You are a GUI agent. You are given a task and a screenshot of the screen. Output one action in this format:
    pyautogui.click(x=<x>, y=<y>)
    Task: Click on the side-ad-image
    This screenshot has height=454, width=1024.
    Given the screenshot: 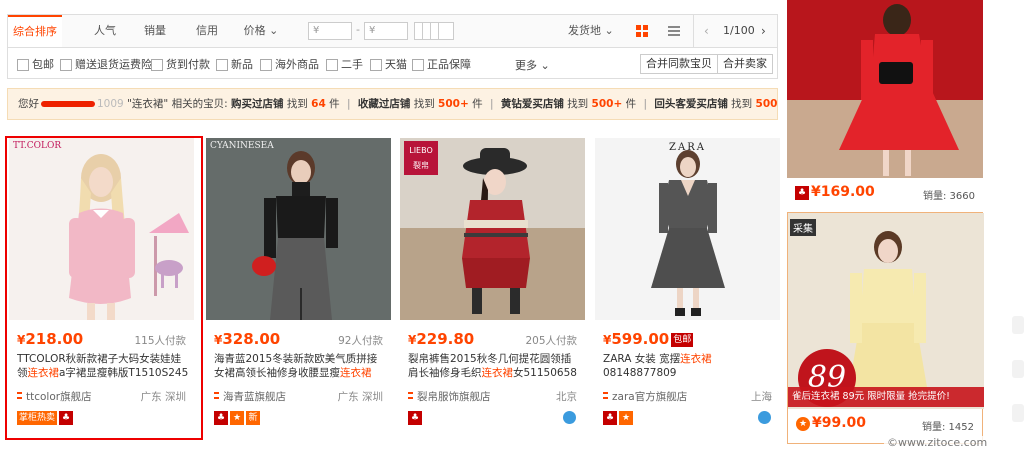 What is the action you would take?
    pyautogui.click(x=885, y=89)
    